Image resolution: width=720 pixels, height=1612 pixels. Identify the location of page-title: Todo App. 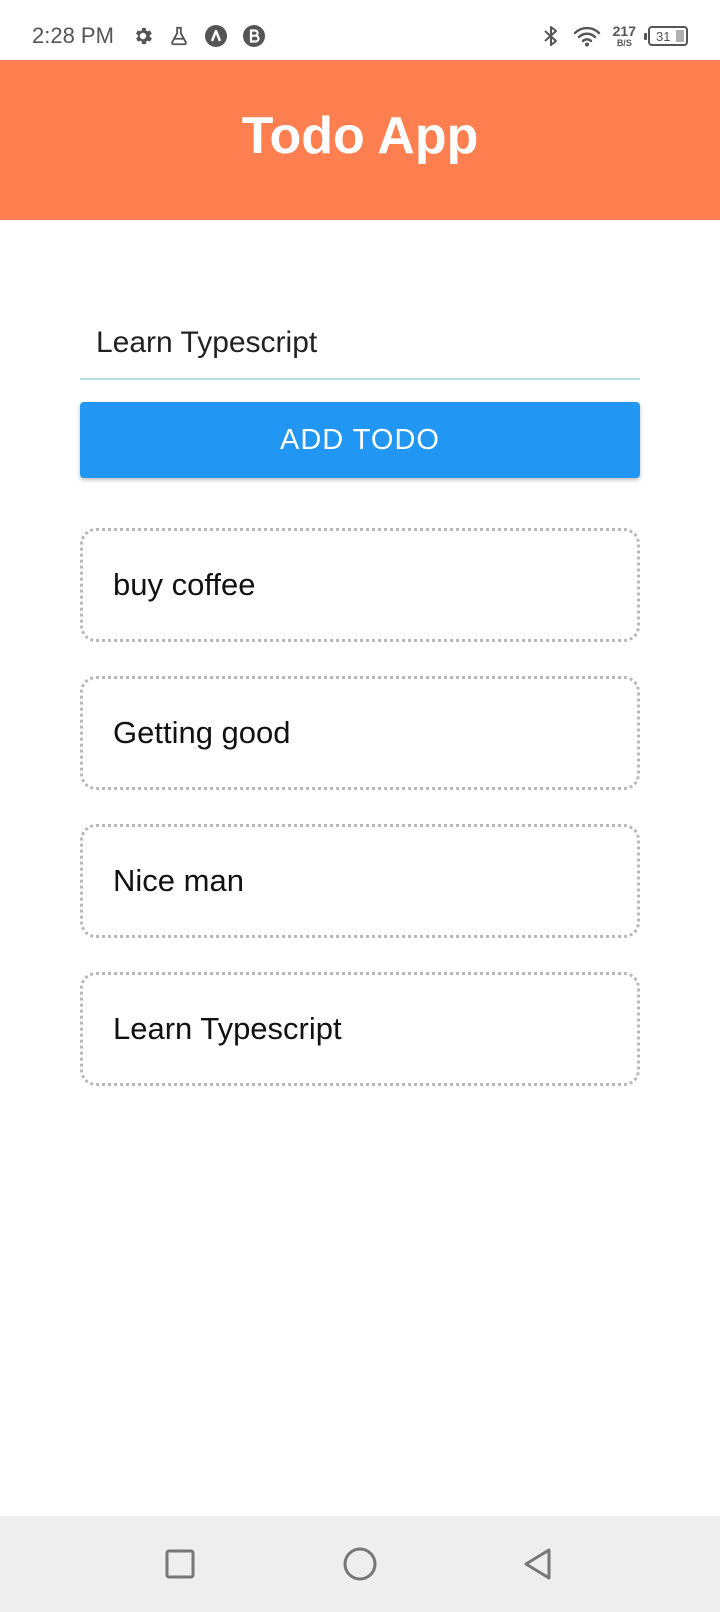
(360, 136).